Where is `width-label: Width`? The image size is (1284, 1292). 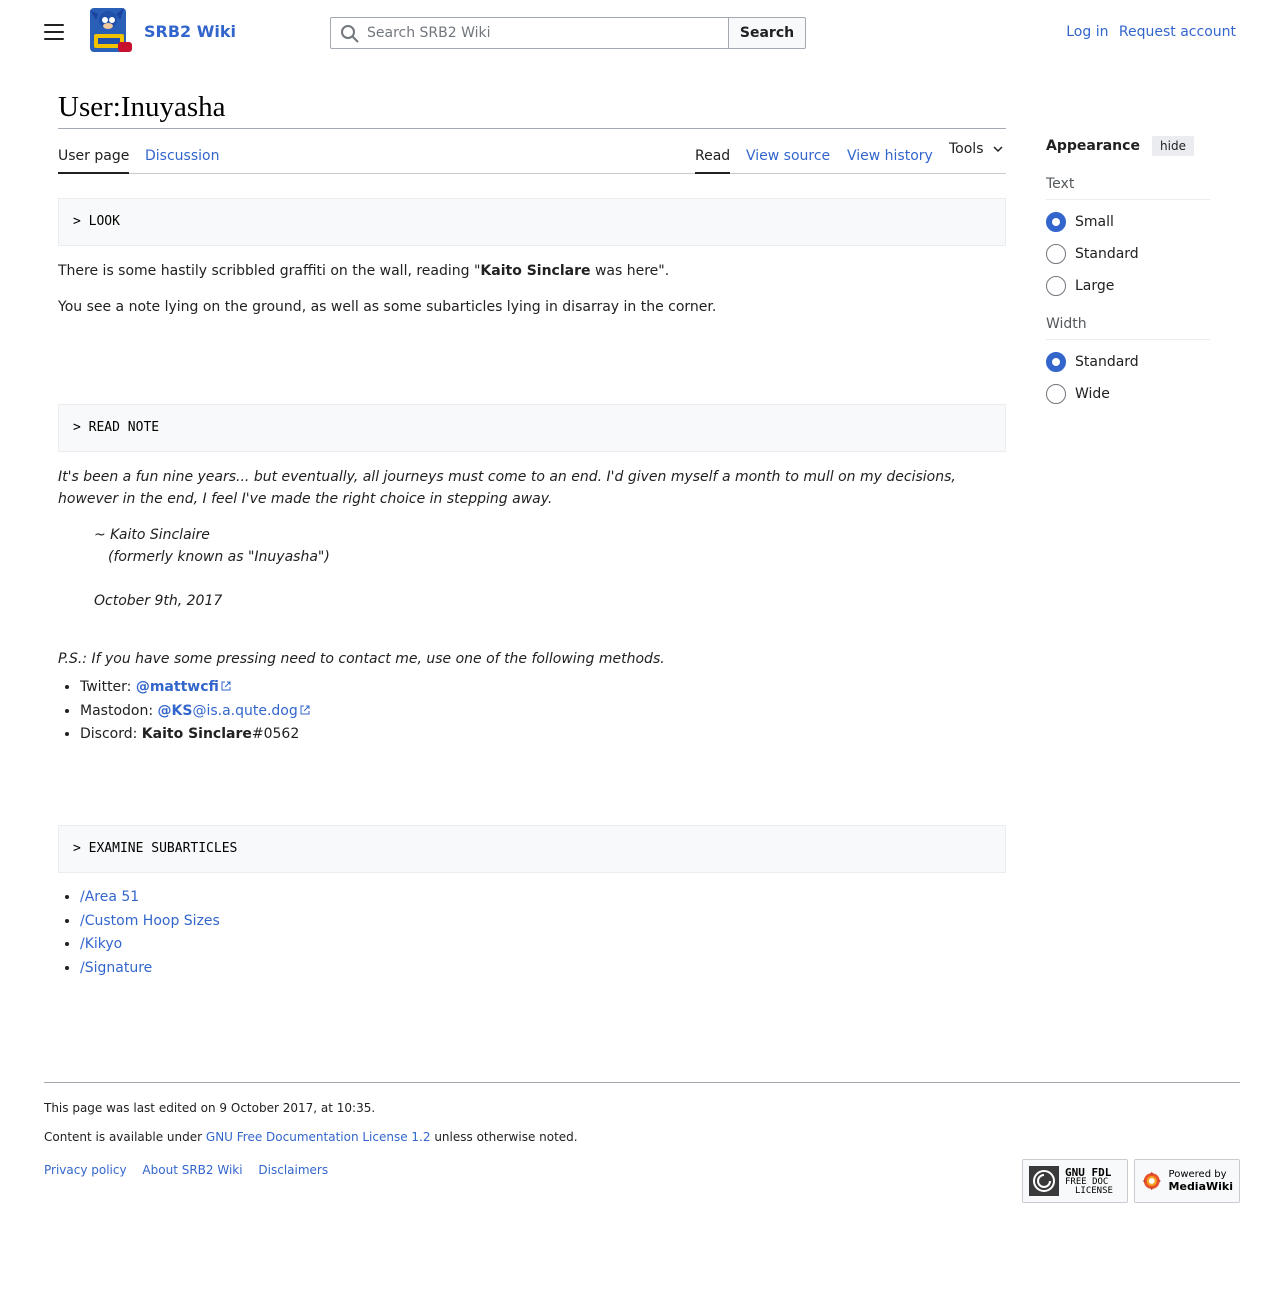 width-label: Width is located at coordinates (1128, 328).